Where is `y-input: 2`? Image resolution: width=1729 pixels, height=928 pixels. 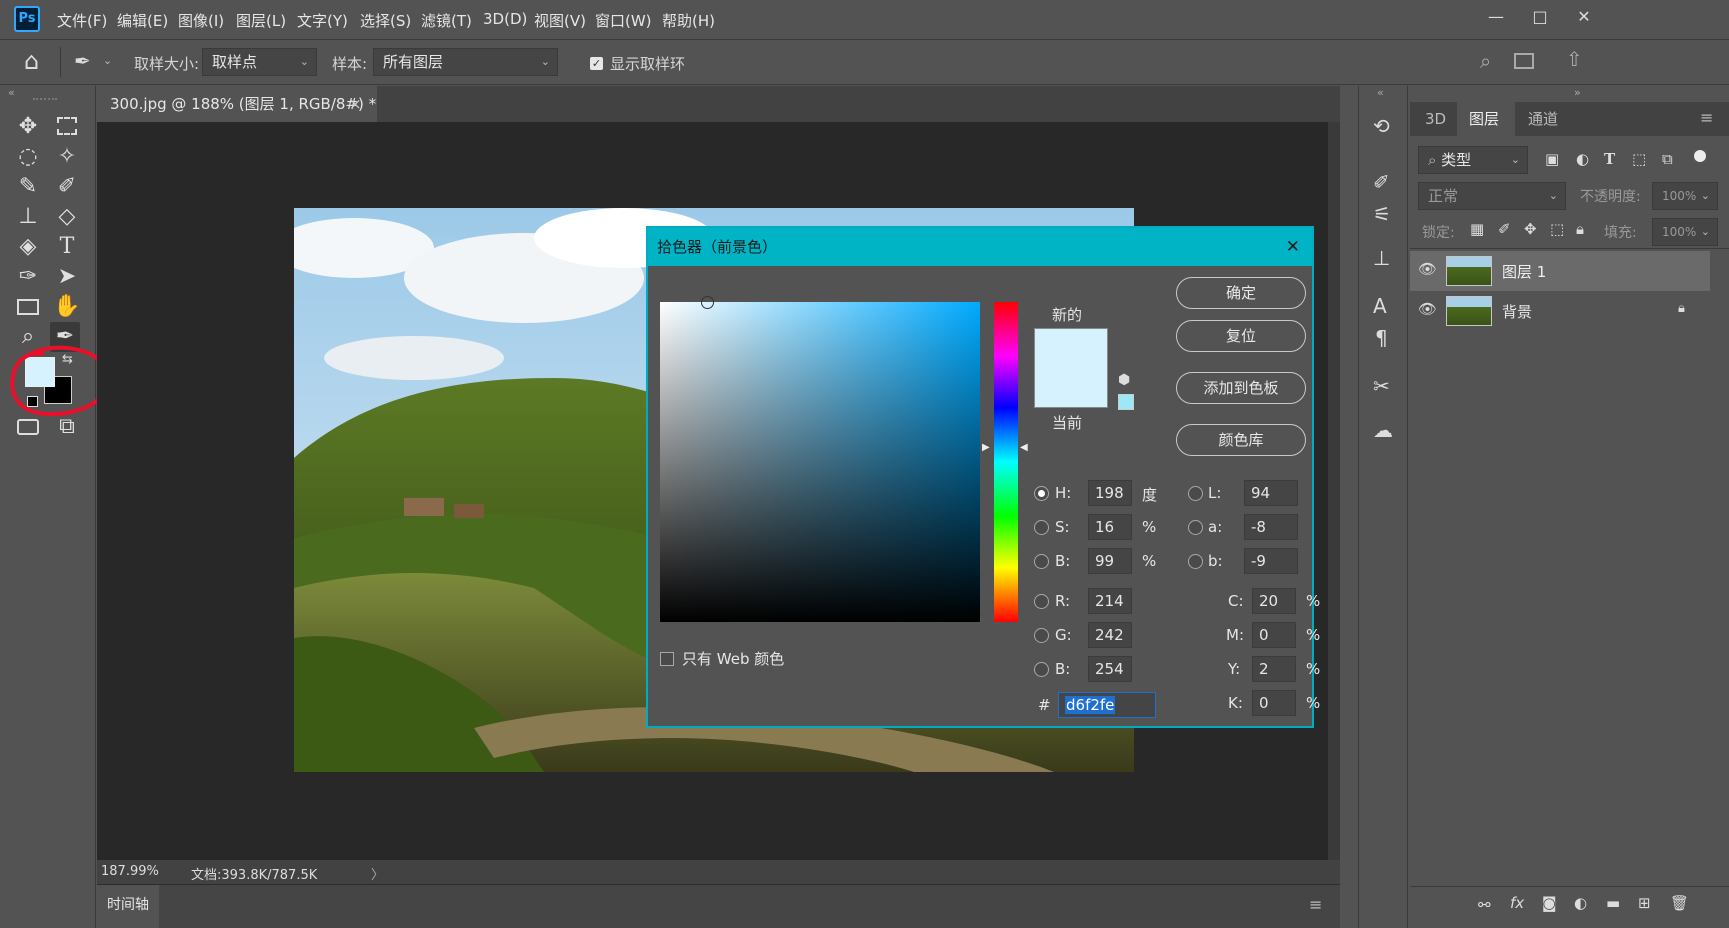 y-input: 2 is located at coordinates (1274, 669).